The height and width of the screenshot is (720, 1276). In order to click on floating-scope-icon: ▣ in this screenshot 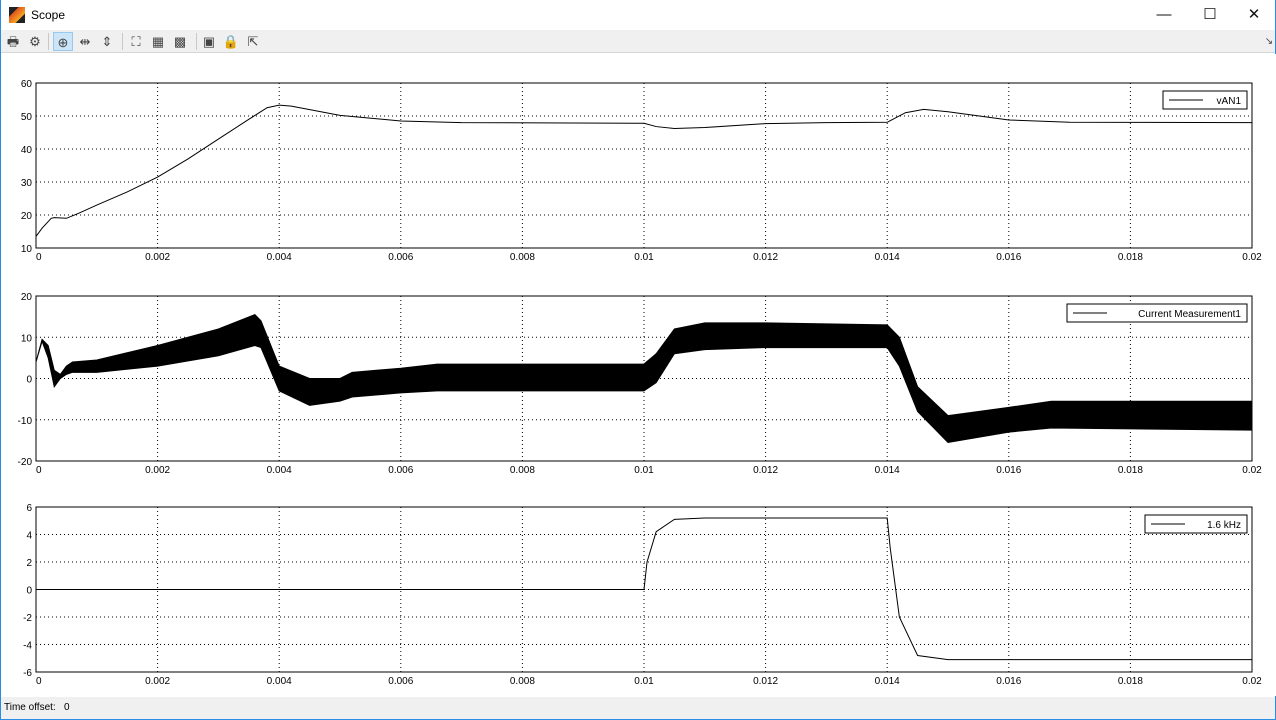, I will do `click(209, 41)`.